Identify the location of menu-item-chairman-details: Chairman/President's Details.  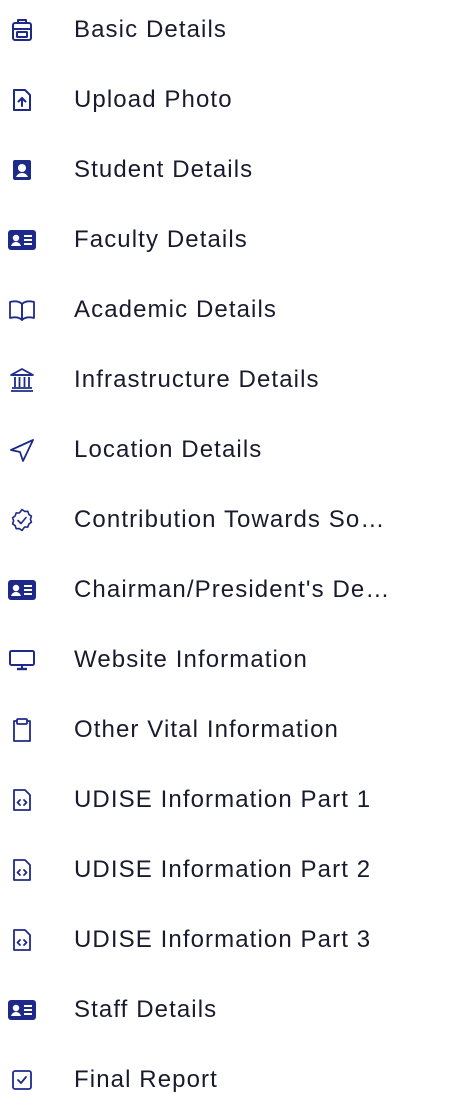
(229, 590).